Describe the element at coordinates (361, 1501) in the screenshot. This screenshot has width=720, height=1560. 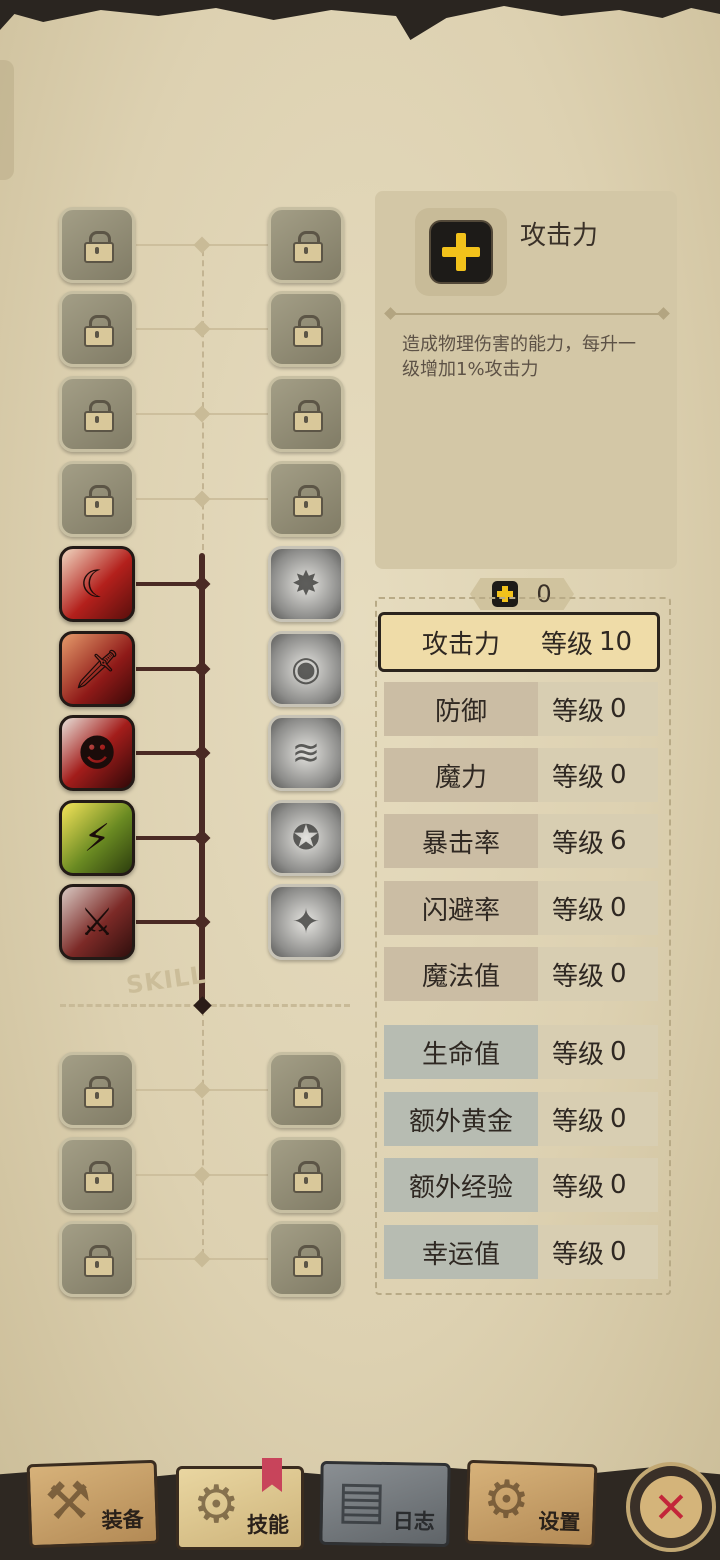
I see `journal-icon: ▤` at that location.